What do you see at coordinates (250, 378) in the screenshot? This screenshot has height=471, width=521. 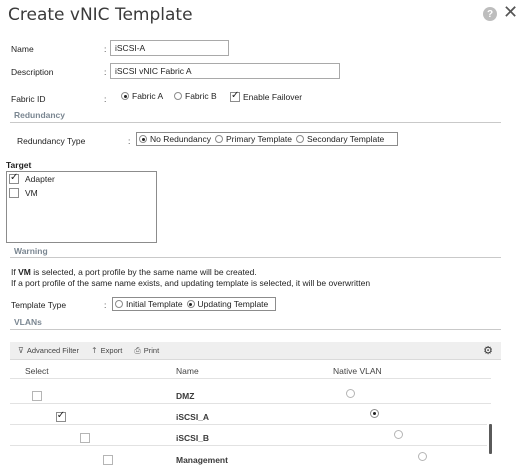 I see `header-divider` at bounding box center [250, 378].